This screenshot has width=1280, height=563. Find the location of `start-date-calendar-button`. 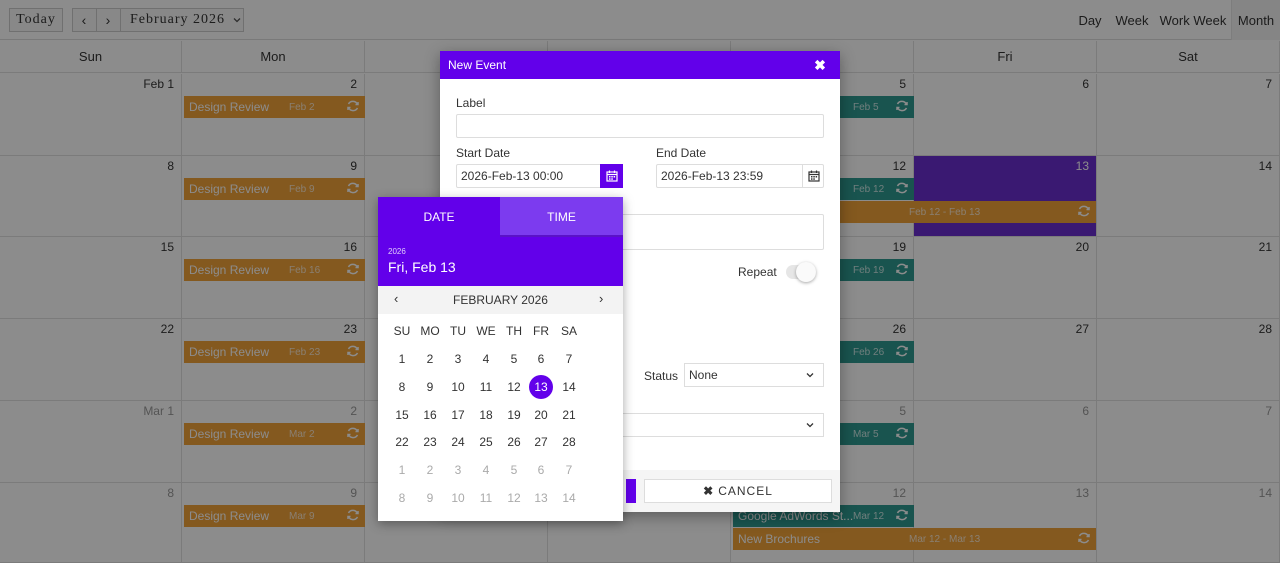

start-date-calendar-button is located at coordinates (611, 176).